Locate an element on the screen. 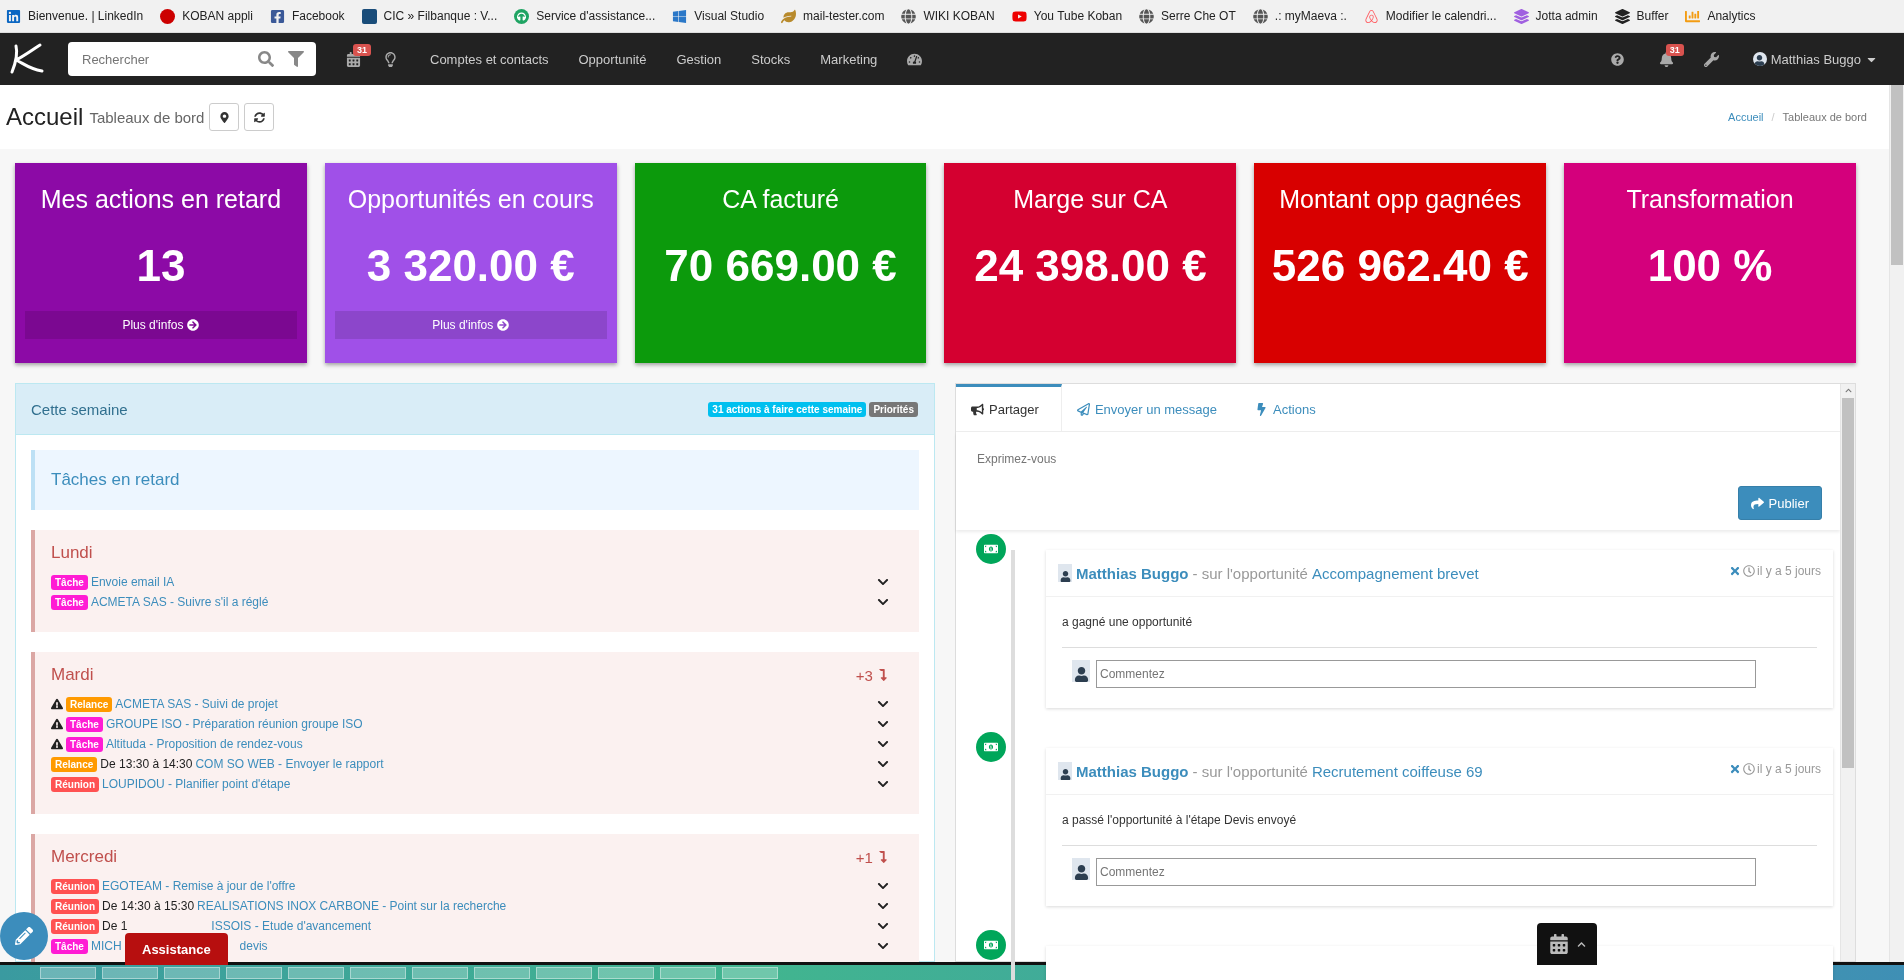  calendar-icon is located at coordinates (353, 59).